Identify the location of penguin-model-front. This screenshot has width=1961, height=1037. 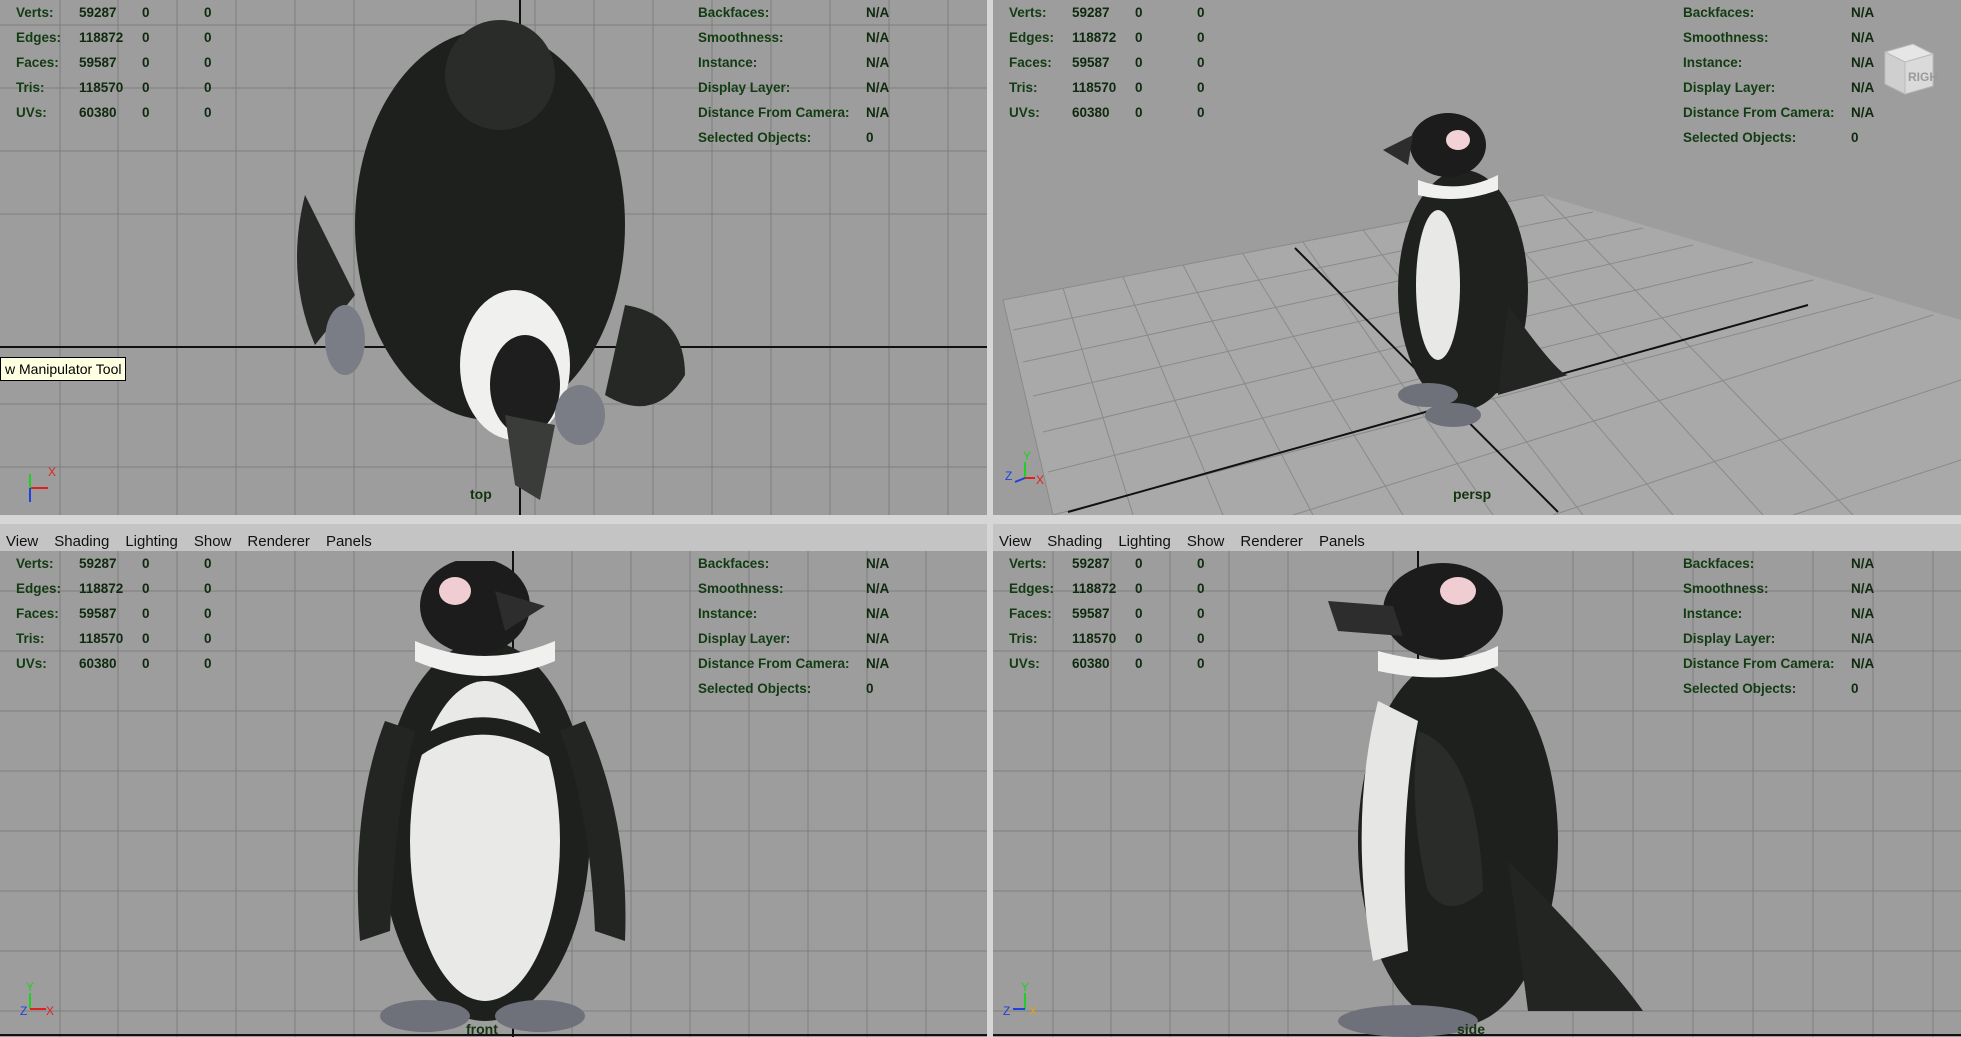
(490, 799).